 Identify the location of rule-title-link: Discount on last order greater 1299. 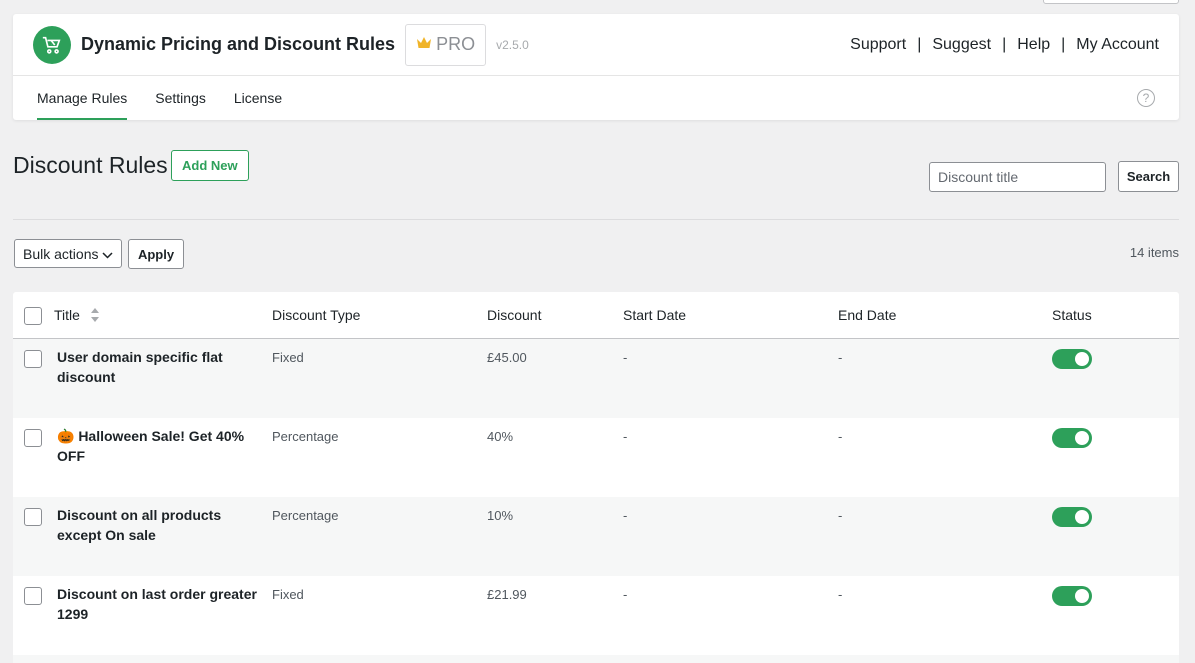
(157, 604).